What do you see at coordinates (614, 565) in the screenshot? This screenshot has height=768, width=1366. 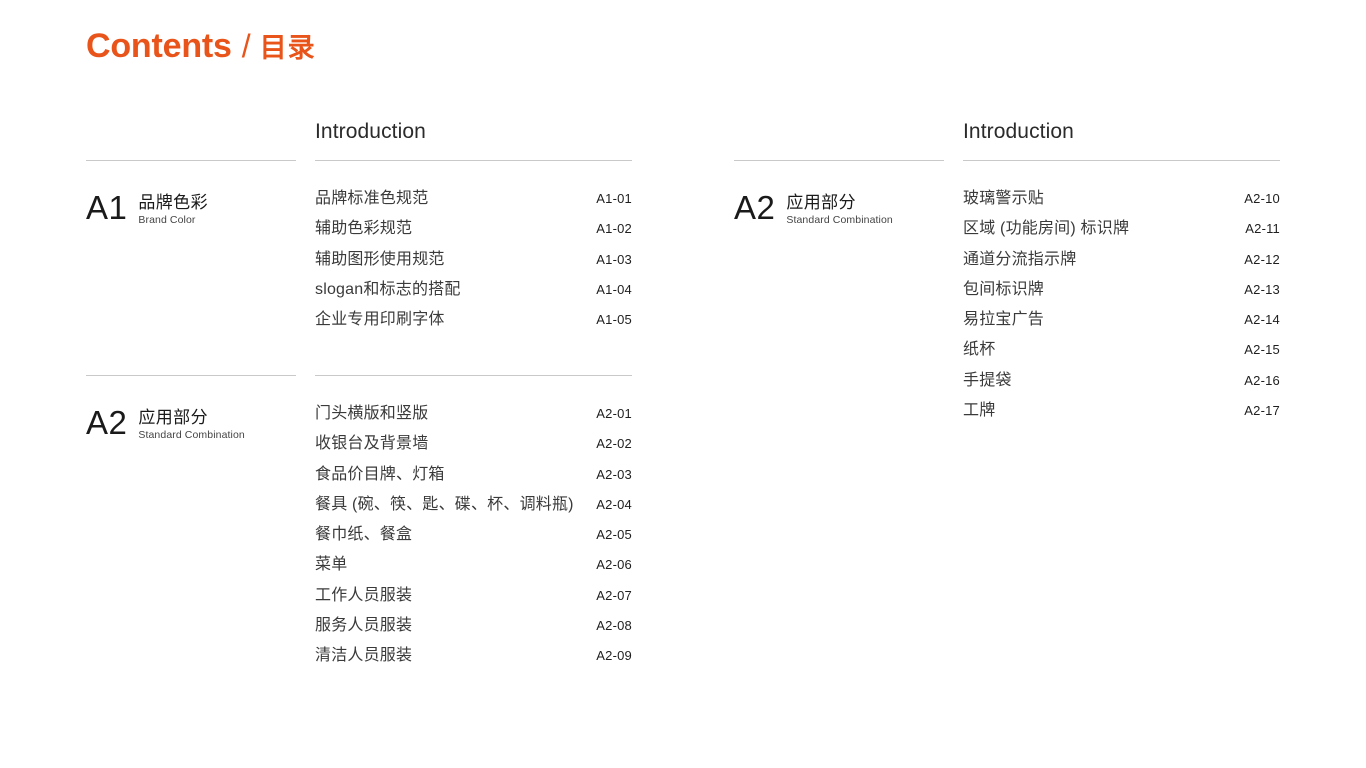 I see `entry-code: A2-06` at bounding box center [614, 565].